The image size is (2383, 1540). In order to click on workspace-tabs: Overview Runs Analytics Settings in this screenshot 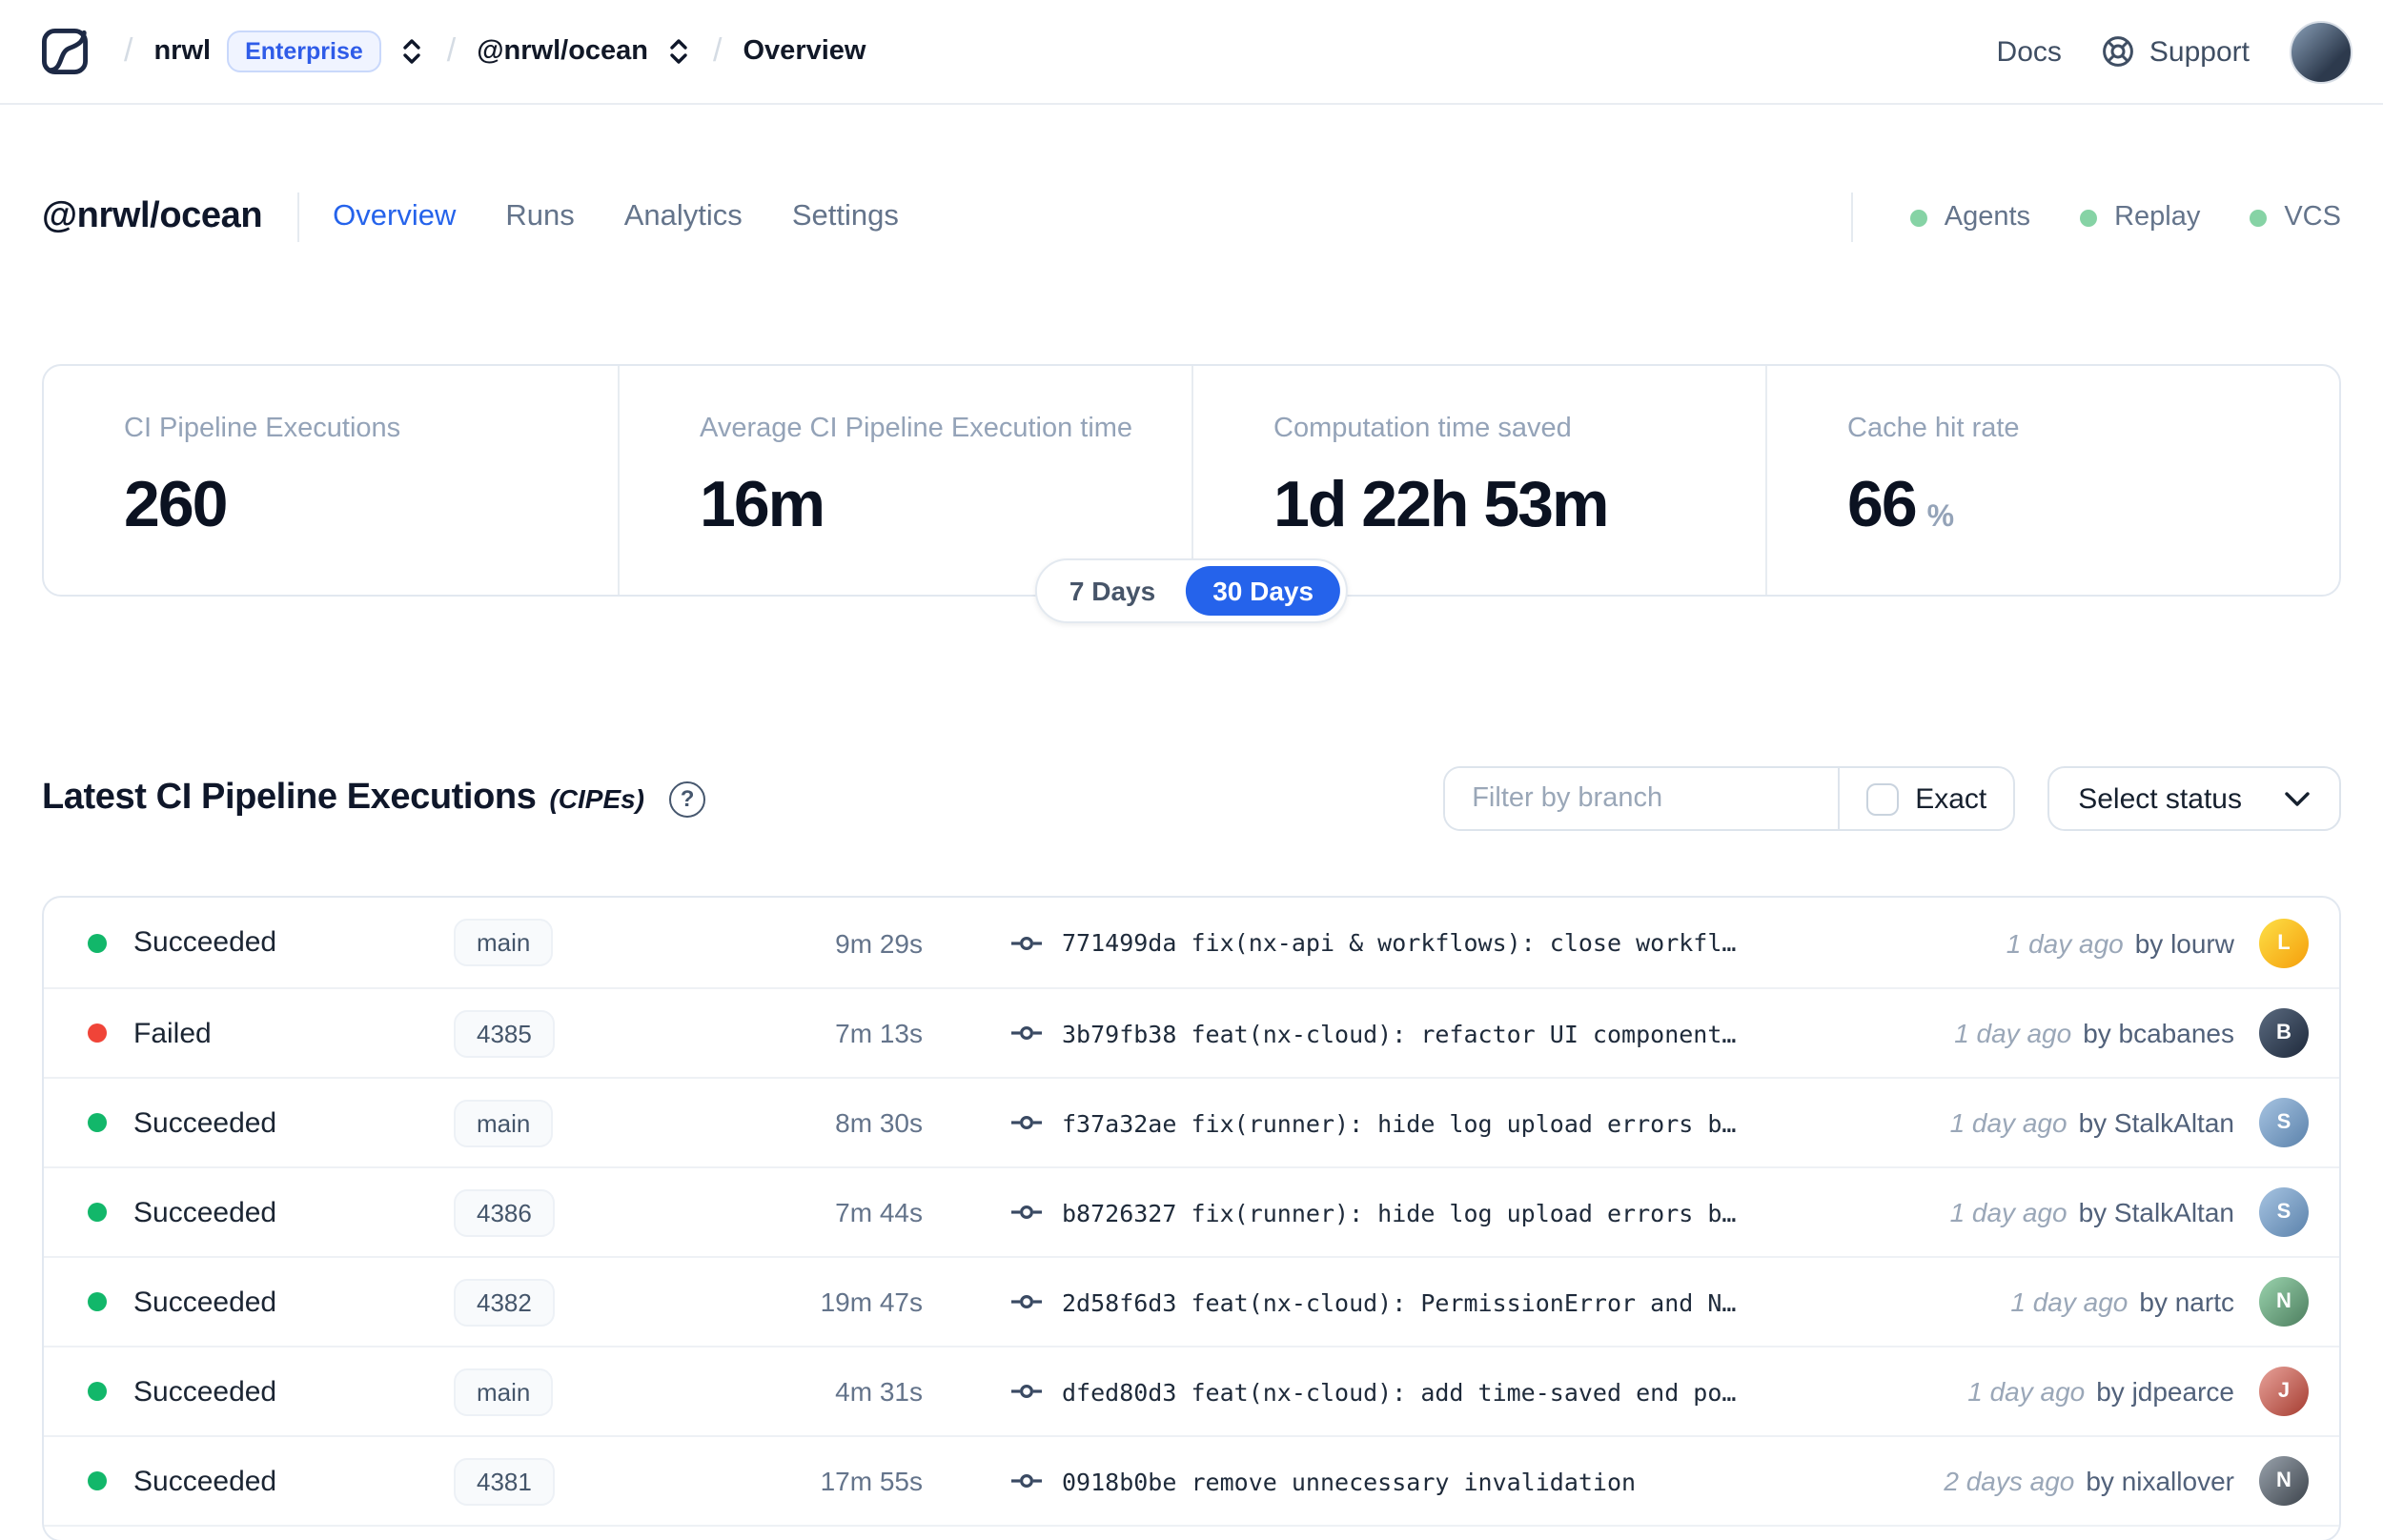, I will do `click(616, 217)`.